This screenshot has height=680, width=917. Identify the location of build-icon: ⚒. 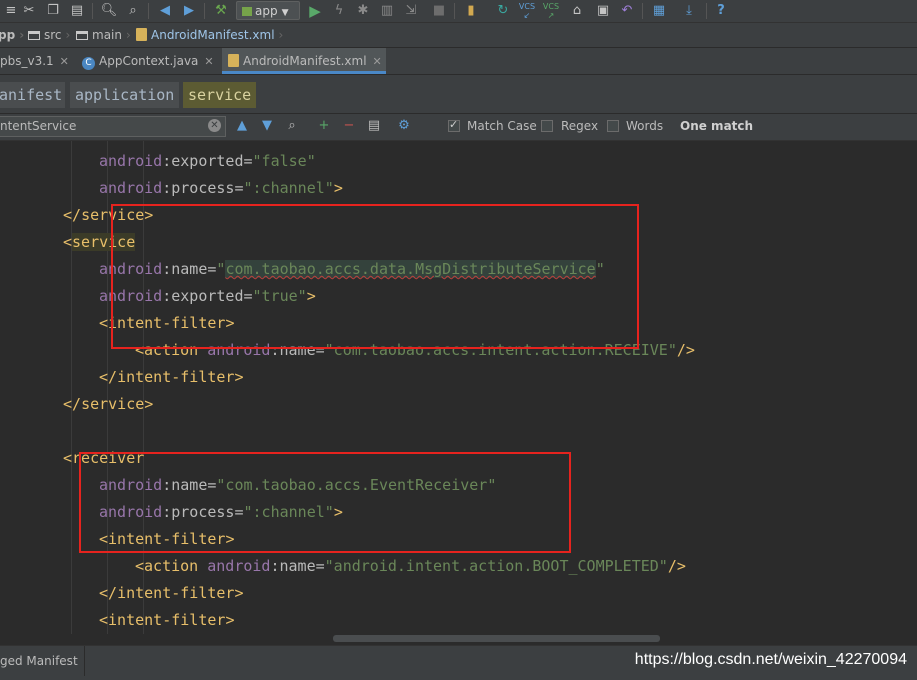
(221, 11).